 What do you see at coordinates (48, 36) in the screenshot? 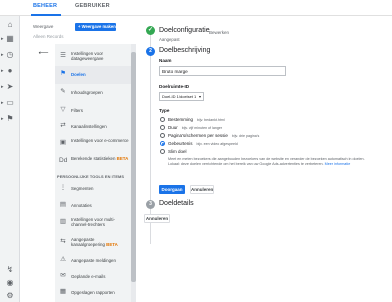
I see `view-selector: Alleen Records` at bounding box center [48, 36].